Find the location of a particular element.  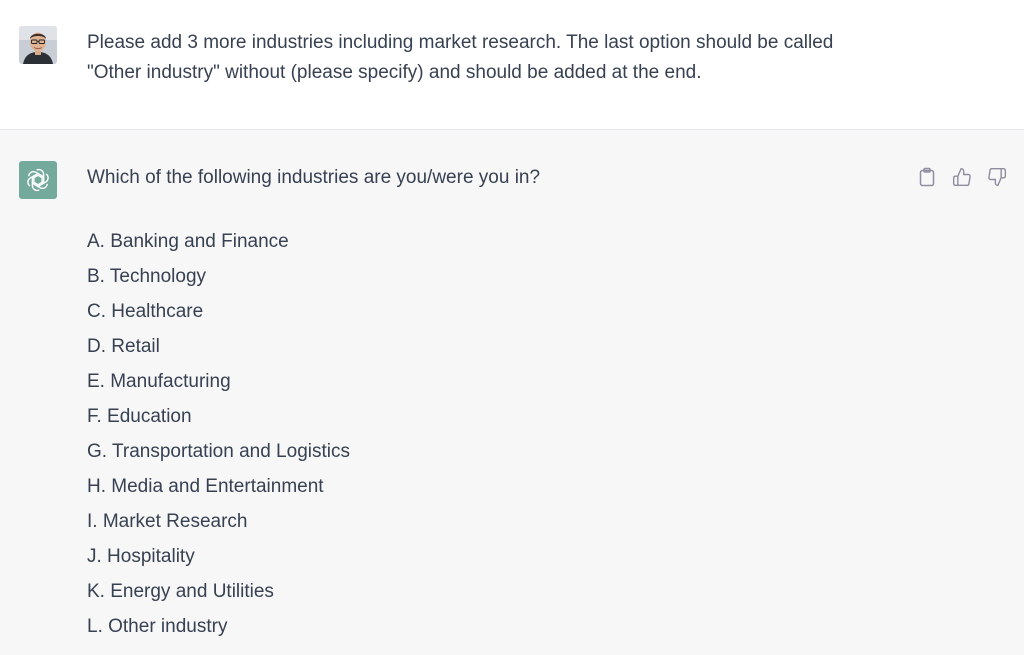

list-item: F. Education is located at coordinates (139, 416).